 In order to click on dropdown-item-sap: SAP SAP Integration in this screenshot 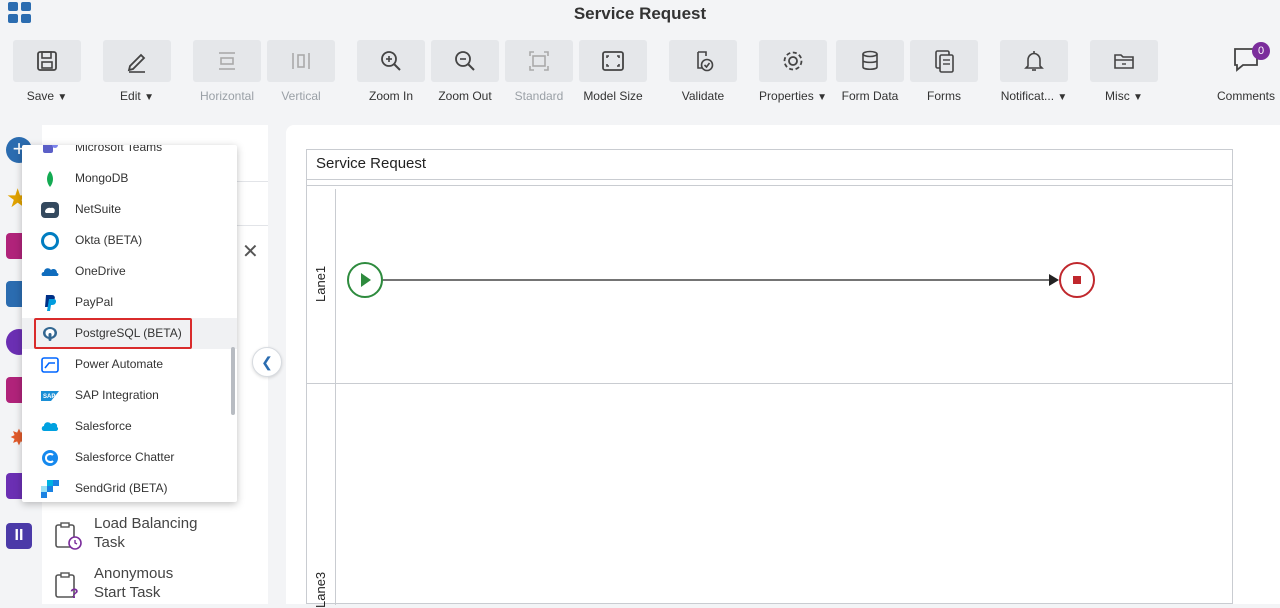, I will do `click(129, 395)`.